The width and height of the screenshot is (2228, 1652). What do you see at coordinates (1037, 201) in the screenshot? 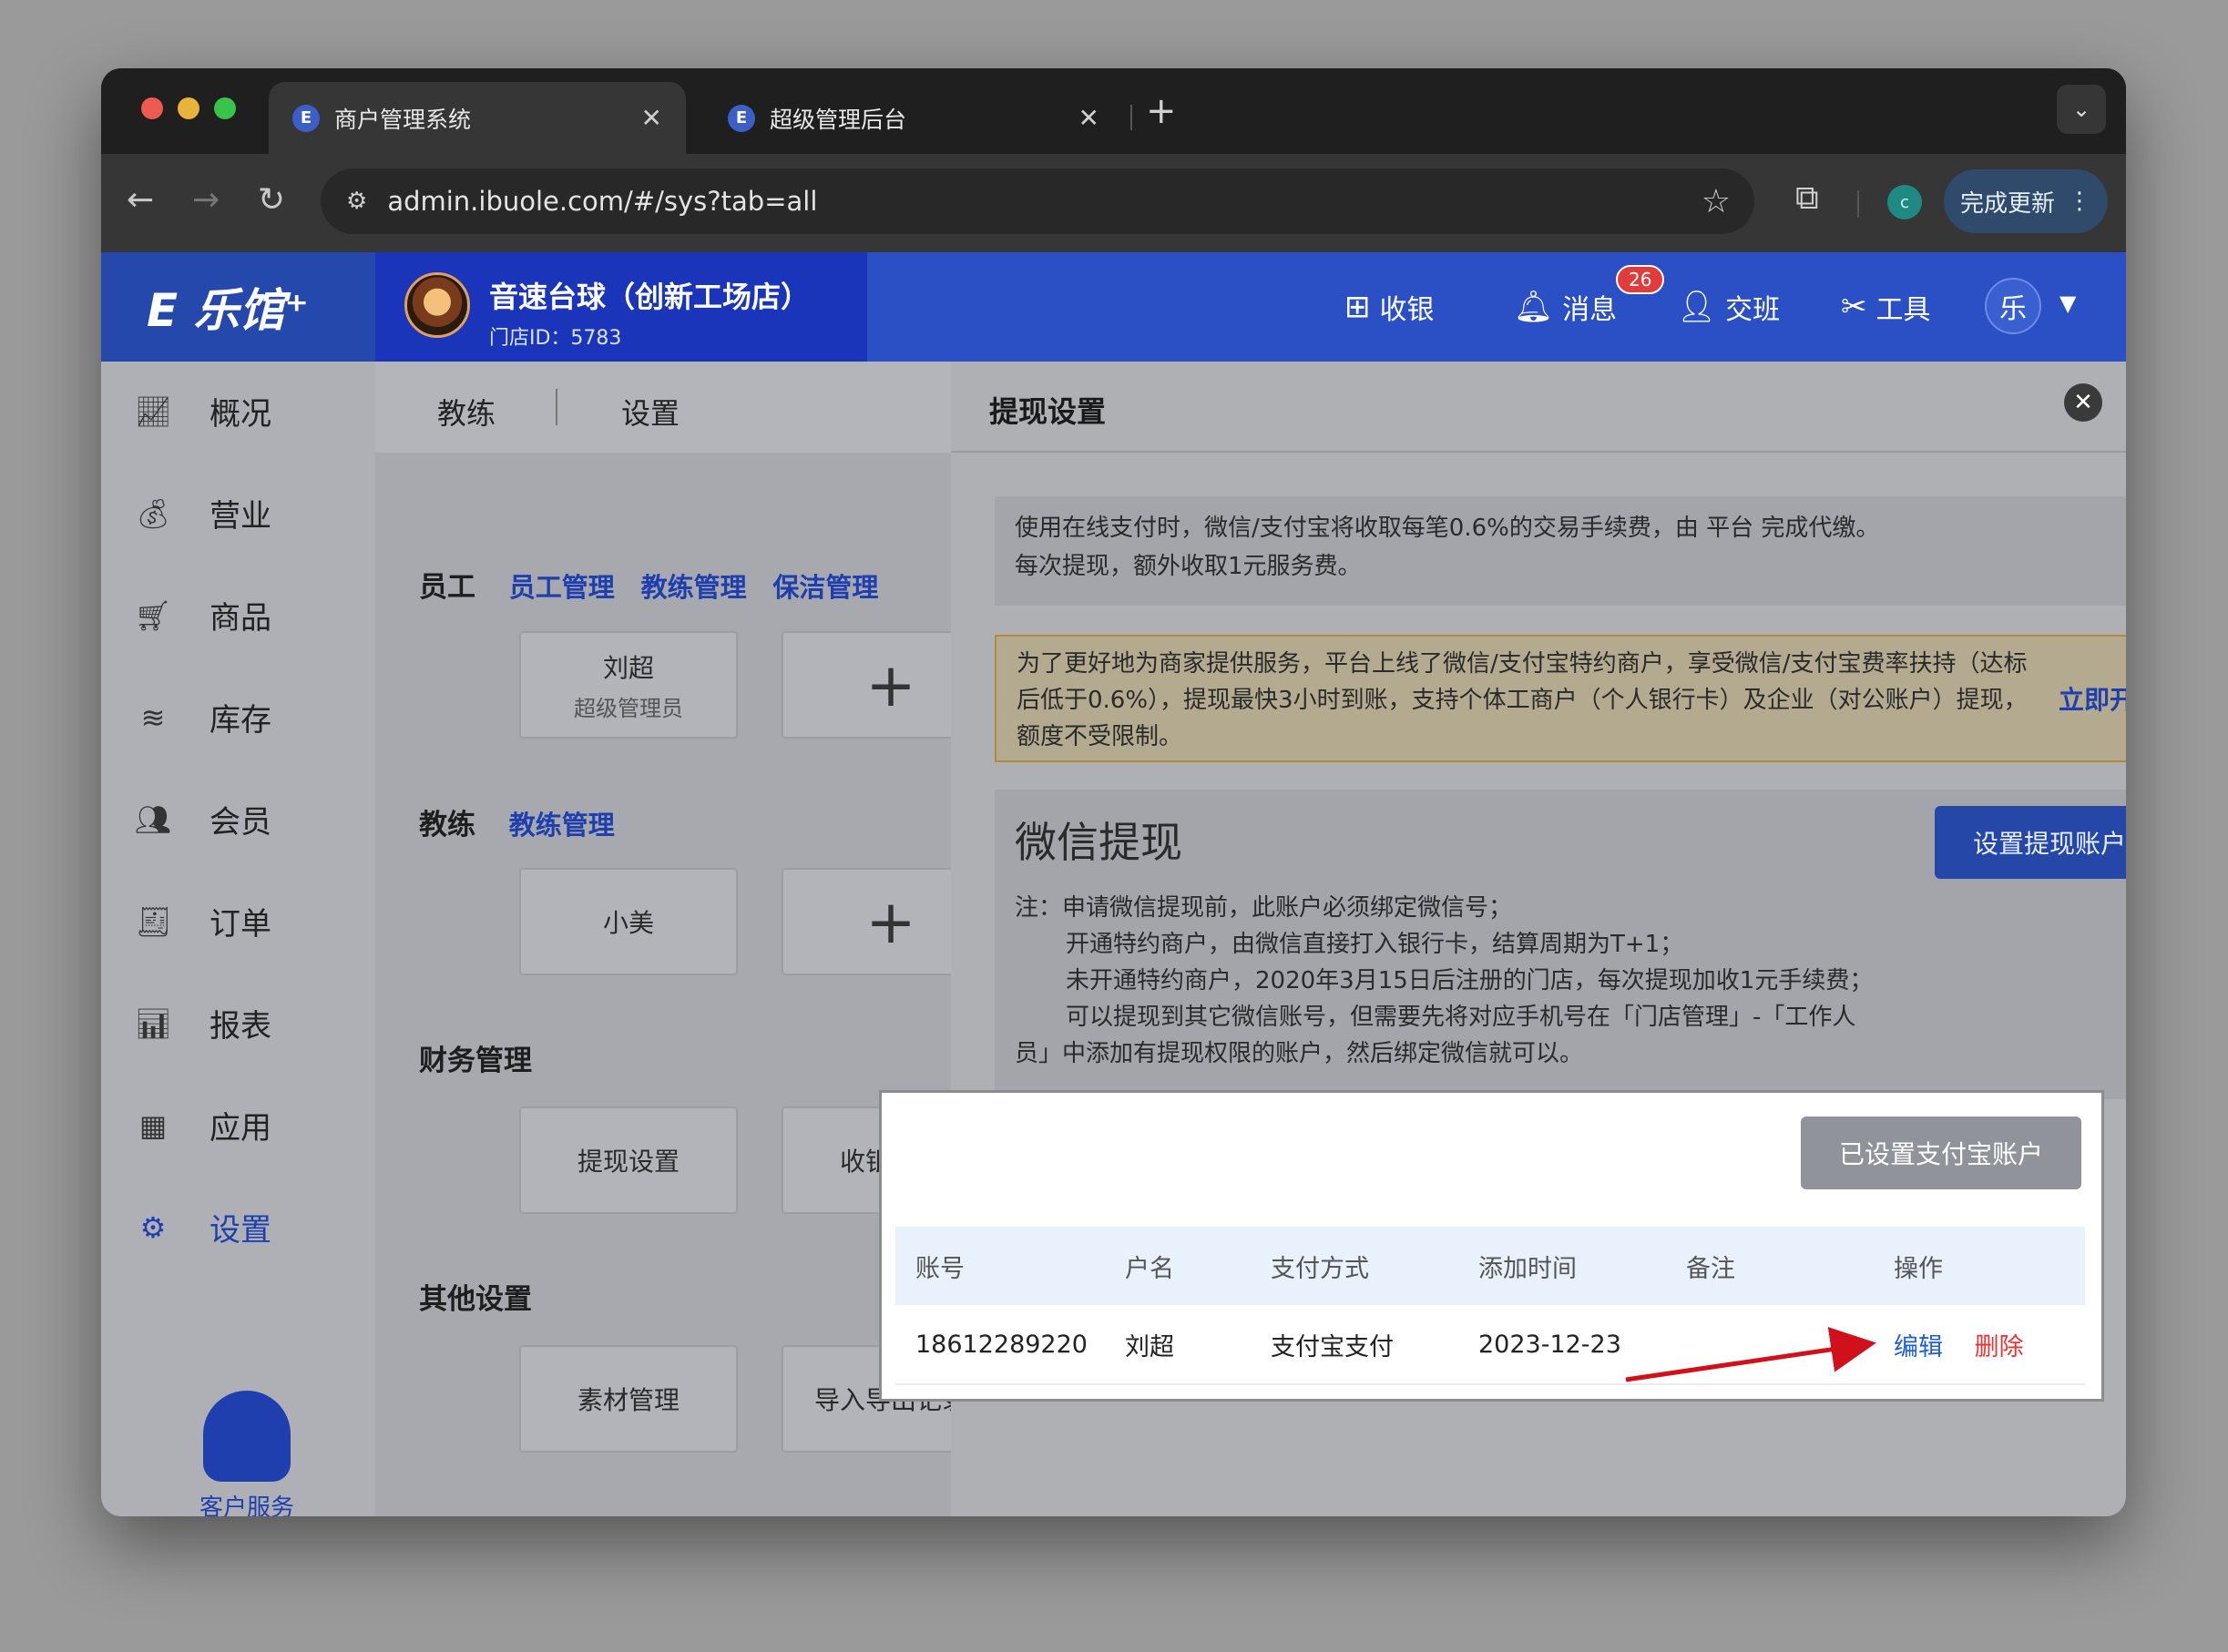
I see `address-bar: ⚙ admin.ibuole.com/#/sys?tab=all ☆` at bounding box center [1037, 201].